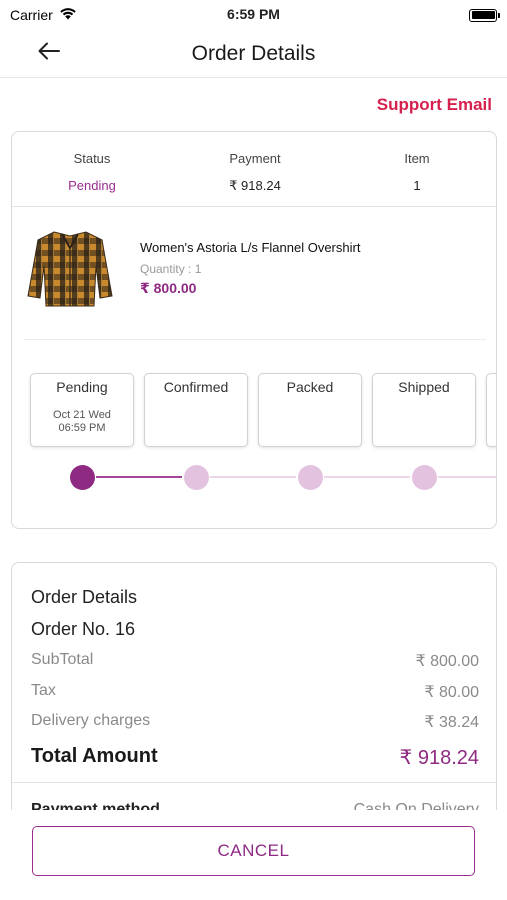  Describe the element at coordinates (447, 661) in the screenshot. I see `subtotal-value: ₹ 800.00` at that location.